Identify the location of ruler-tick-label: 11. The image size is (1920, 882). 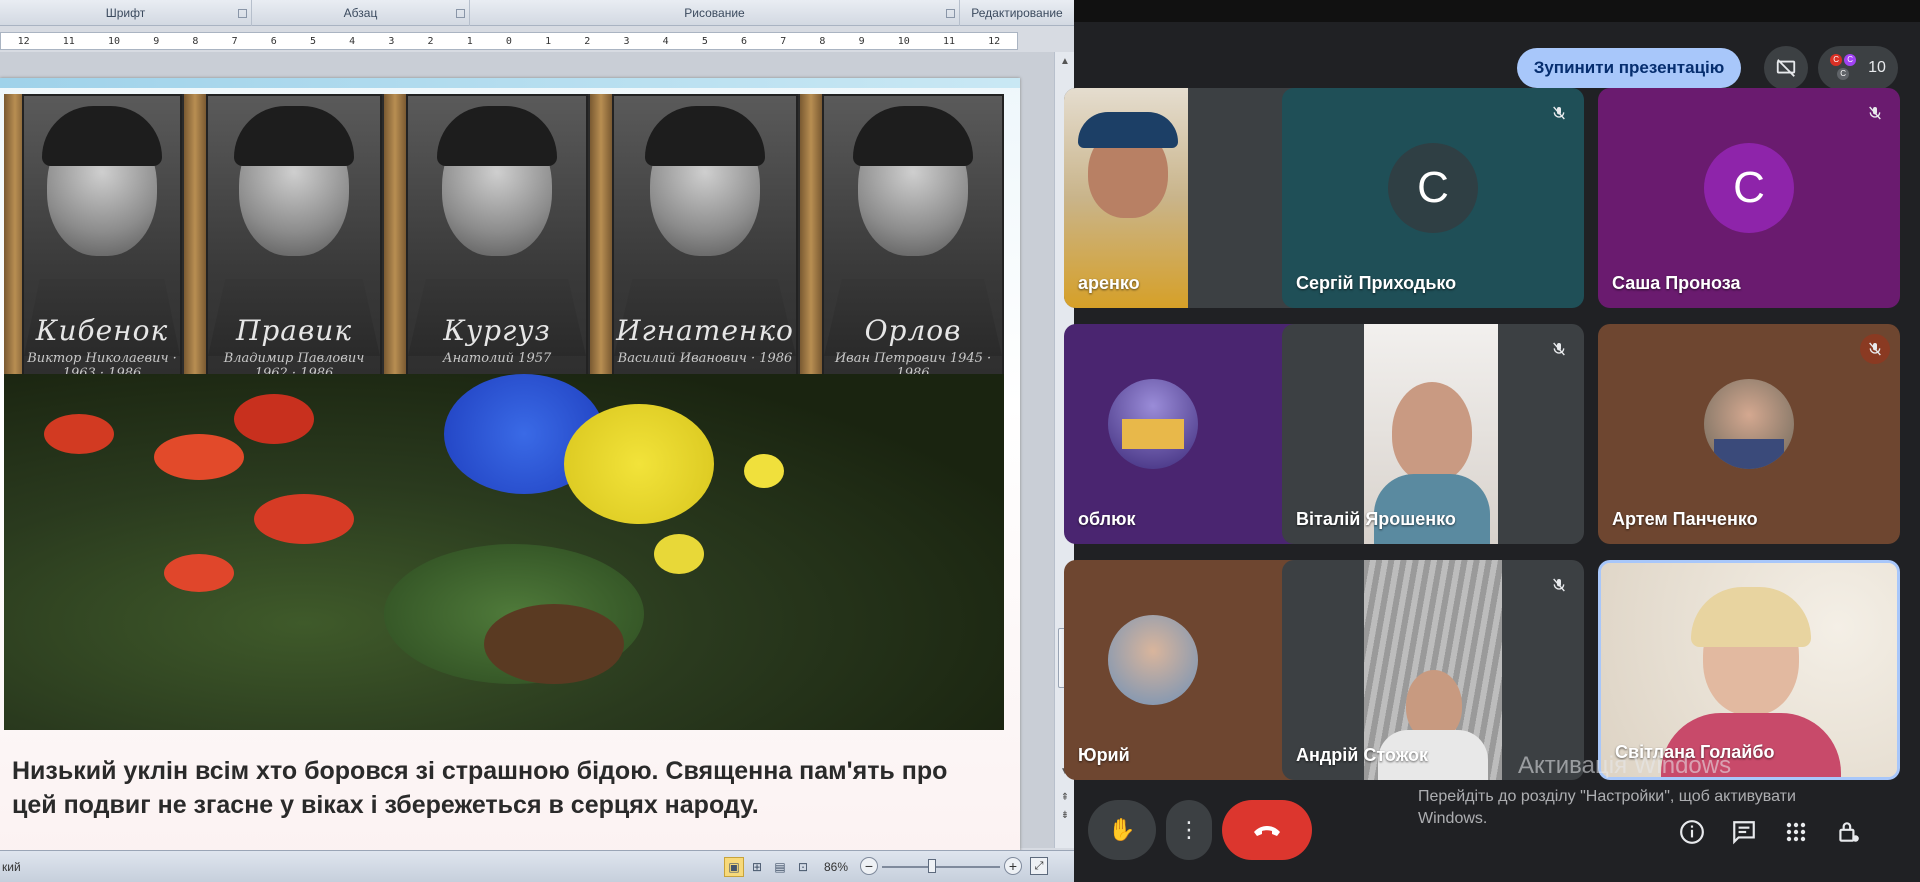
(68, 41).